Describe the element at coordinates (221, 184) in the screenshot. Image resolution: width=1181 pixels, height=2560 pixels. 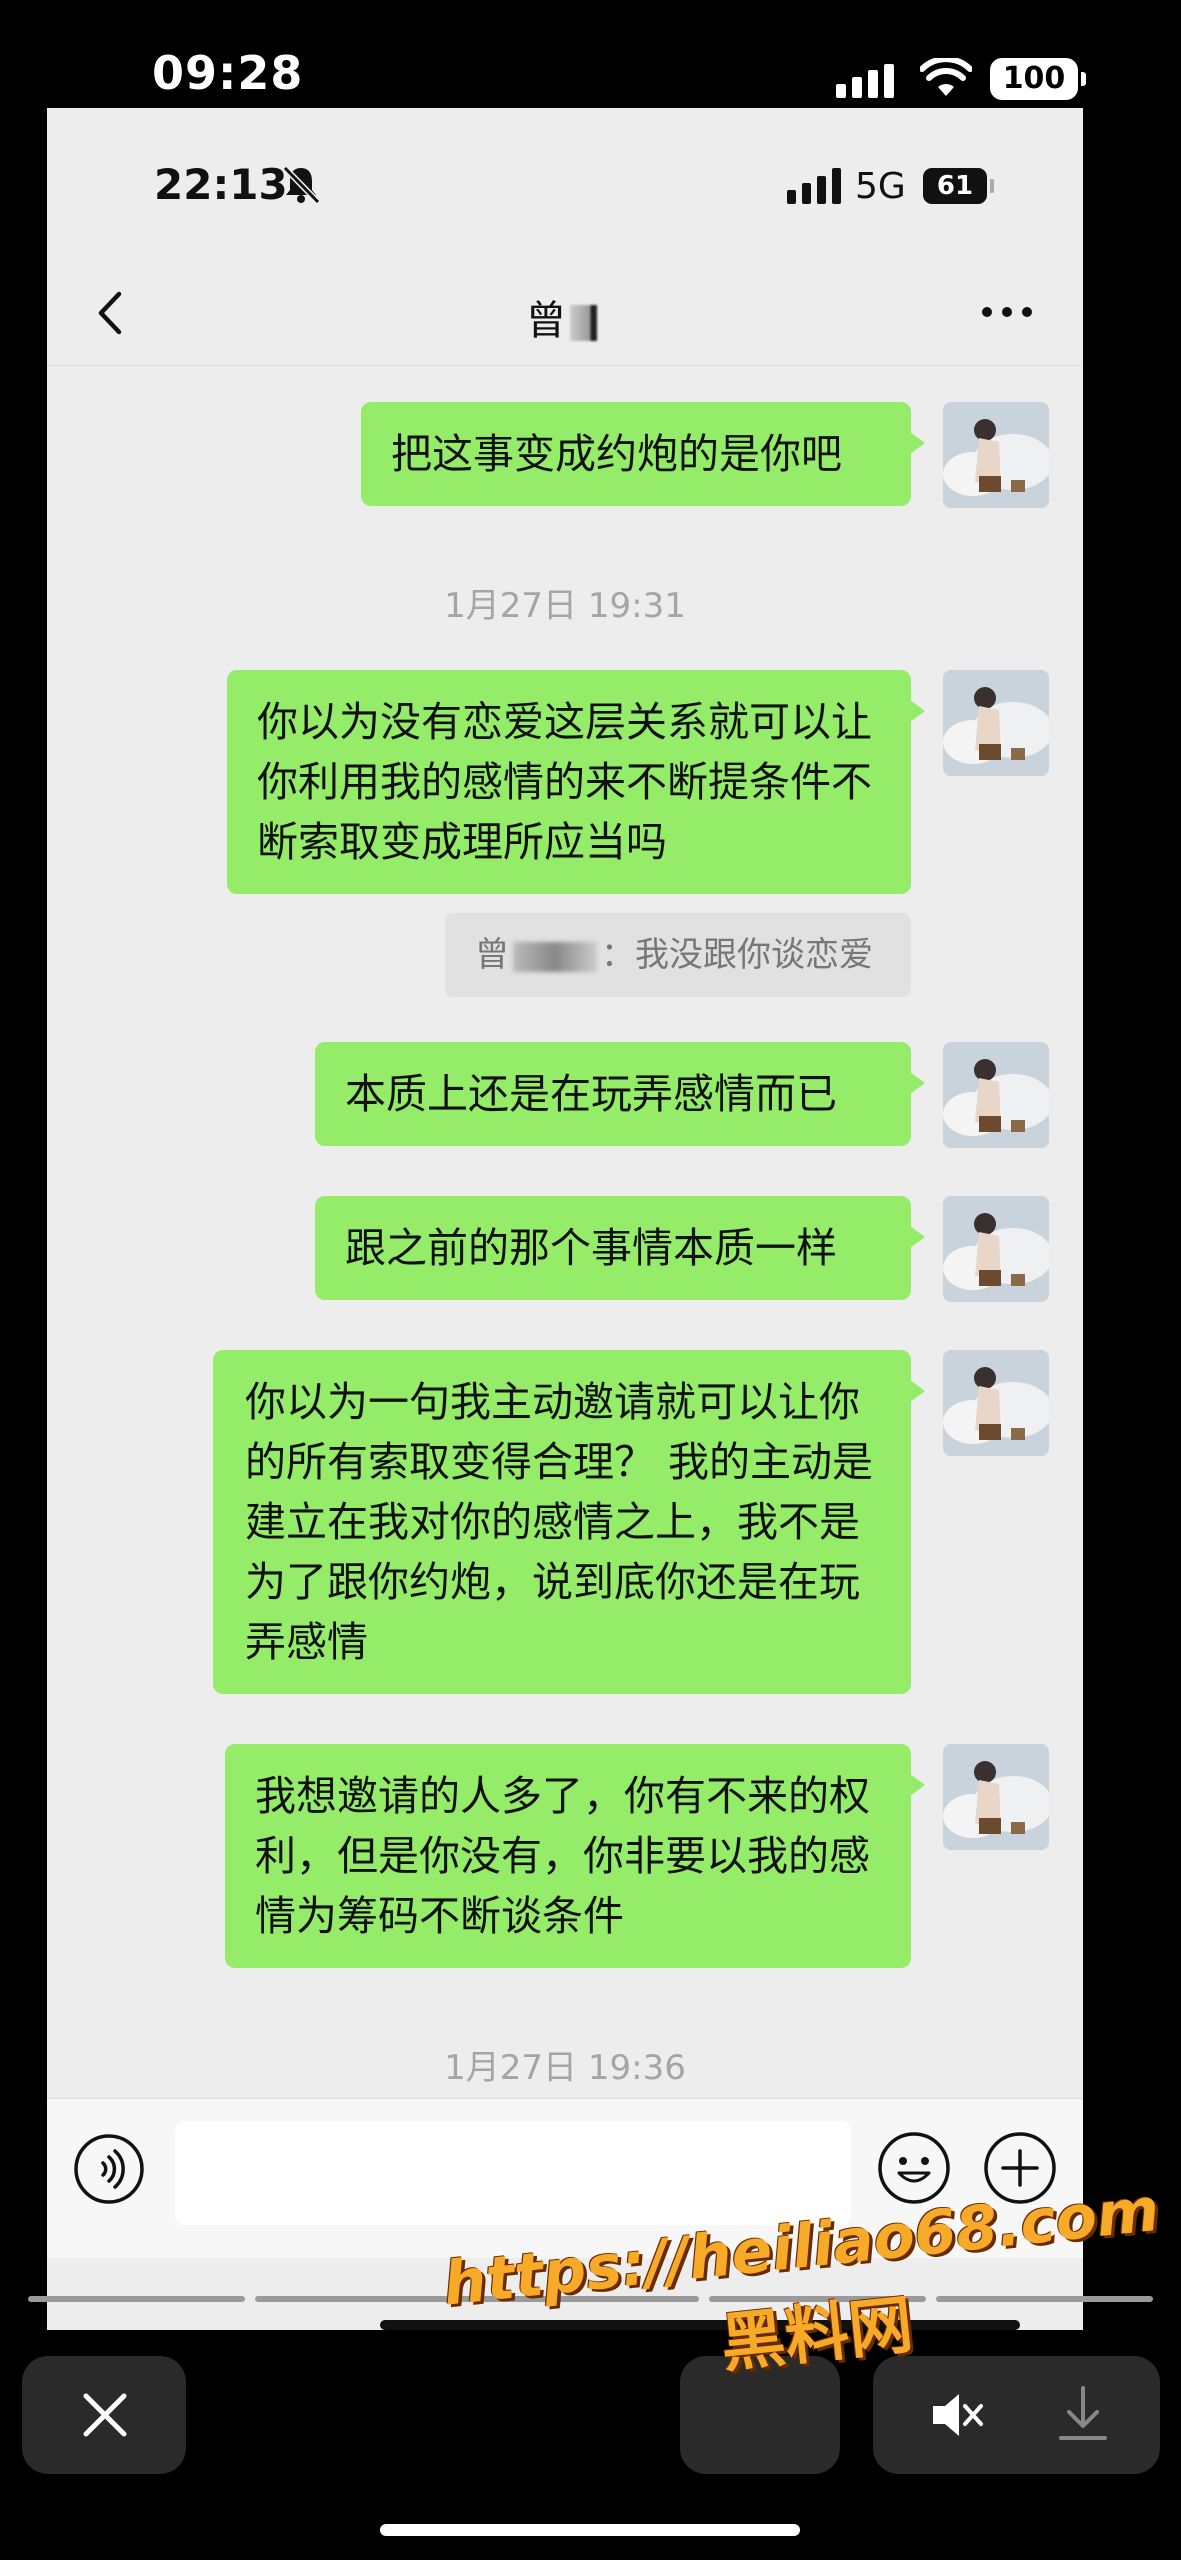
I see `inner-clock: 22:13` at that location.